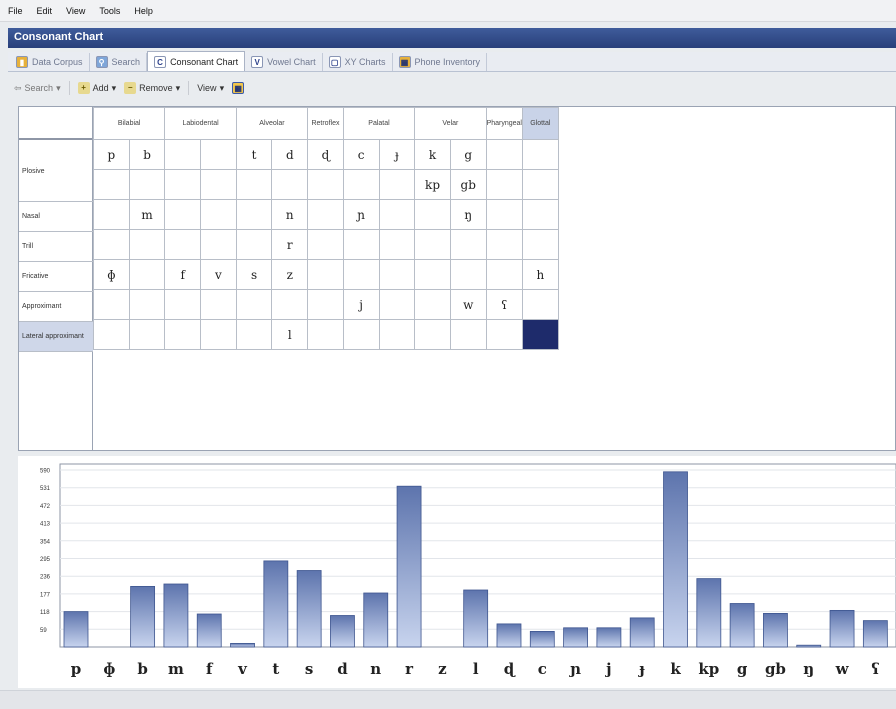 The image size is (896, 709). I want to click on tab-phone-inventory: ▦ Phone Inventory, so click(440, 62).